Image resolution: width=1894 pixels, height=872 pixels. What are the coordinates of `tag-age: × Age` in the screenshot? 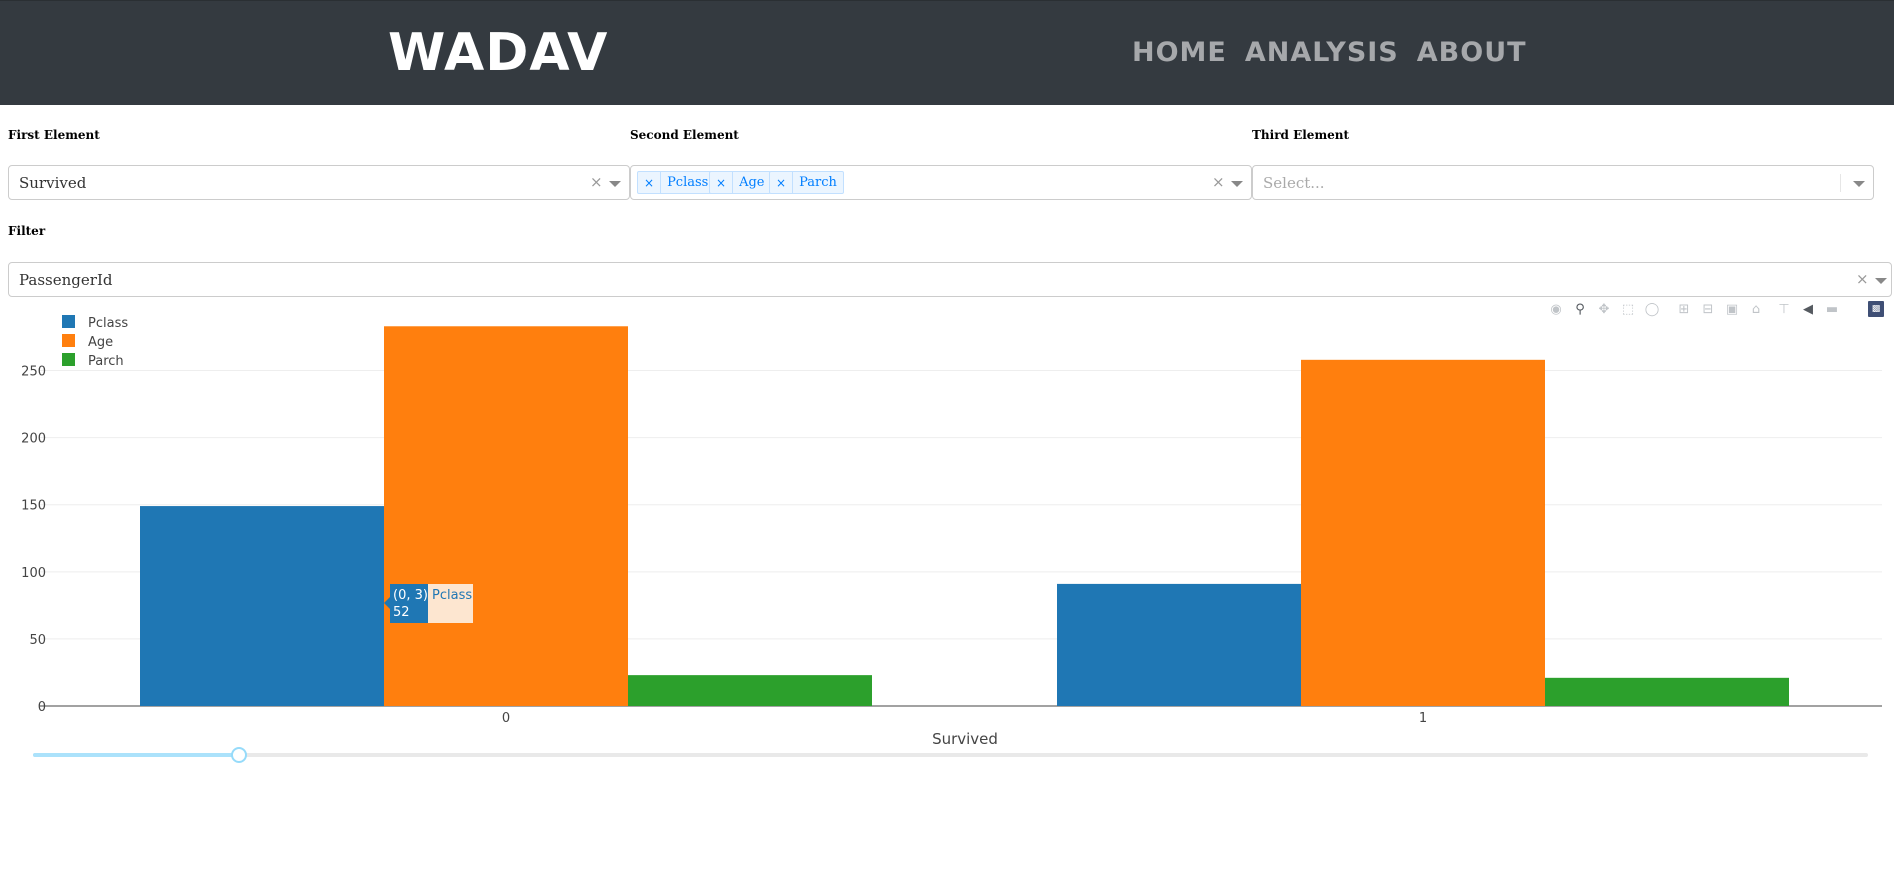 It's located at (740, 182).